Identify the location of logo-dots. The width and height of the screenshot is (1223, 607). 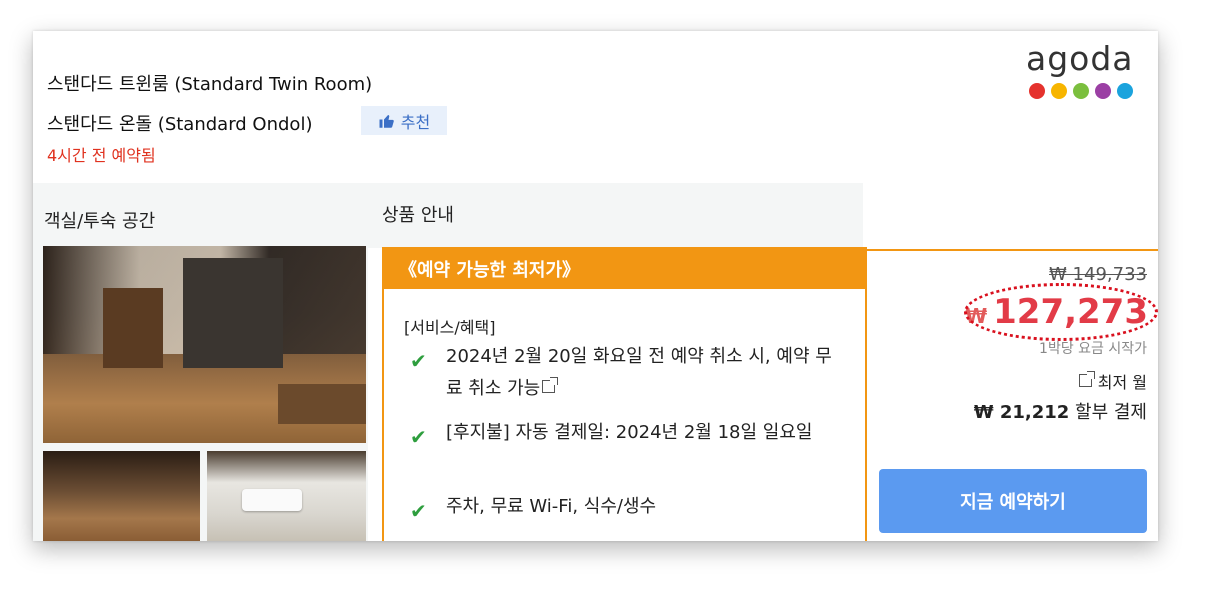
(1086, 91).